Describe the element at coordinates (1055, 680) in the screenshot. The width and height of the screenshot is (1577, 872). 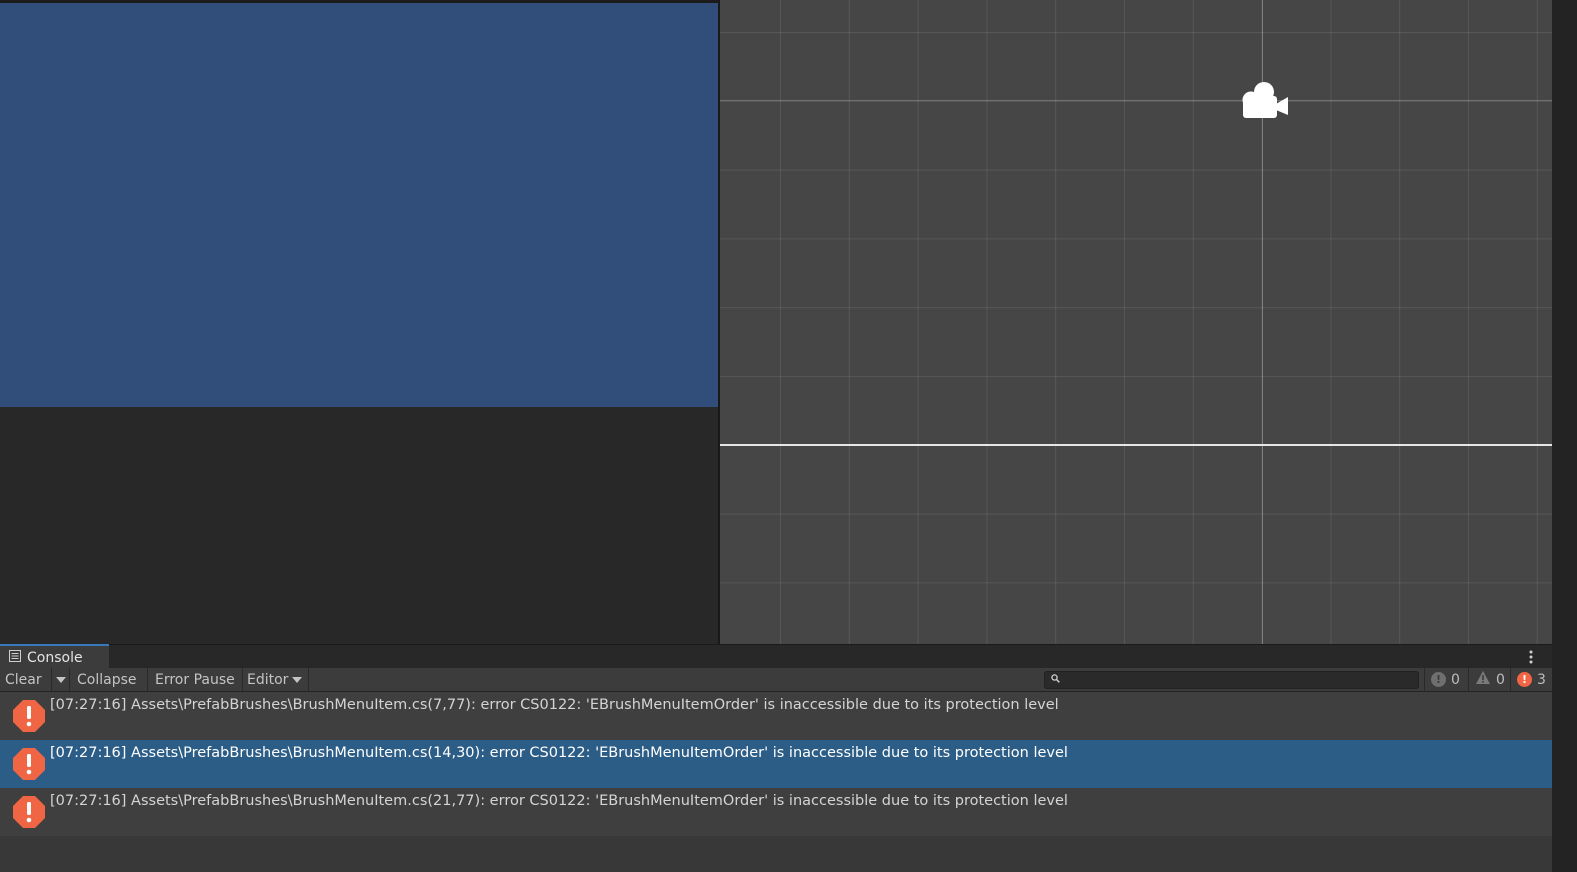
I see `search-icon` at that location.